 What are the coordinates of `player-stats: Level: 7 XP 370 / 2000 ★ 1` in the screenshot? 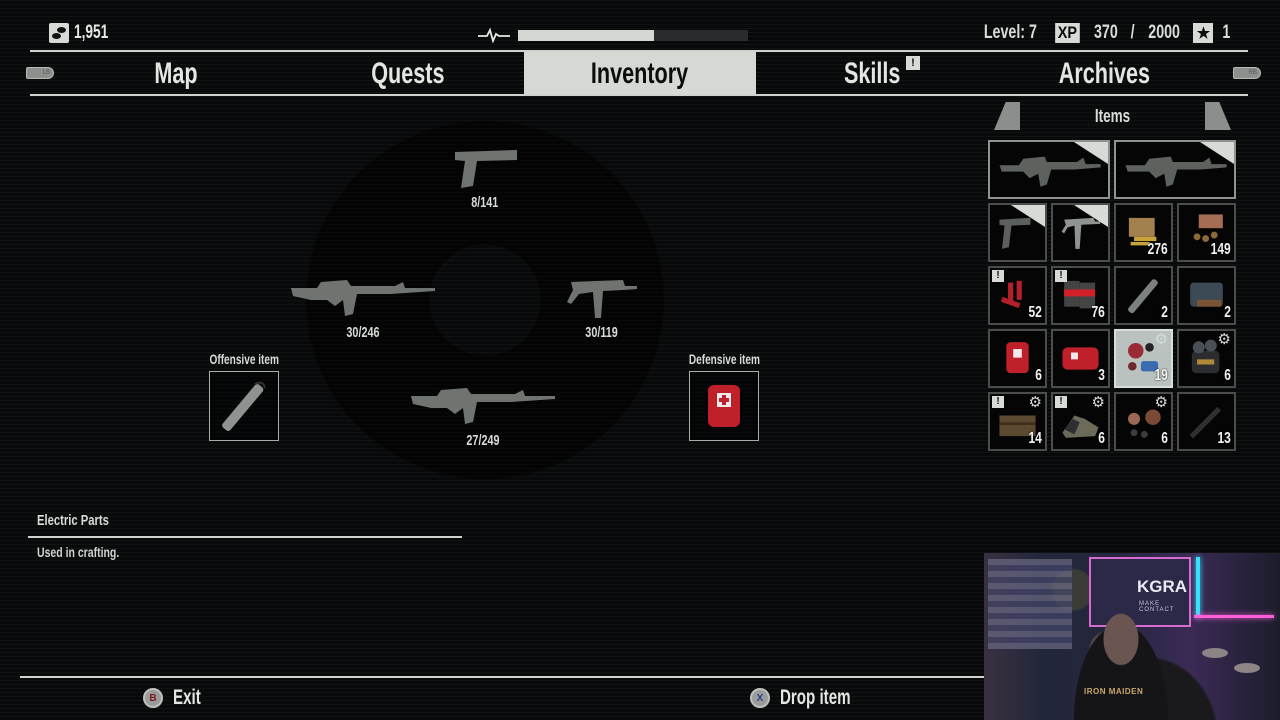 It's located at (1103, 33).